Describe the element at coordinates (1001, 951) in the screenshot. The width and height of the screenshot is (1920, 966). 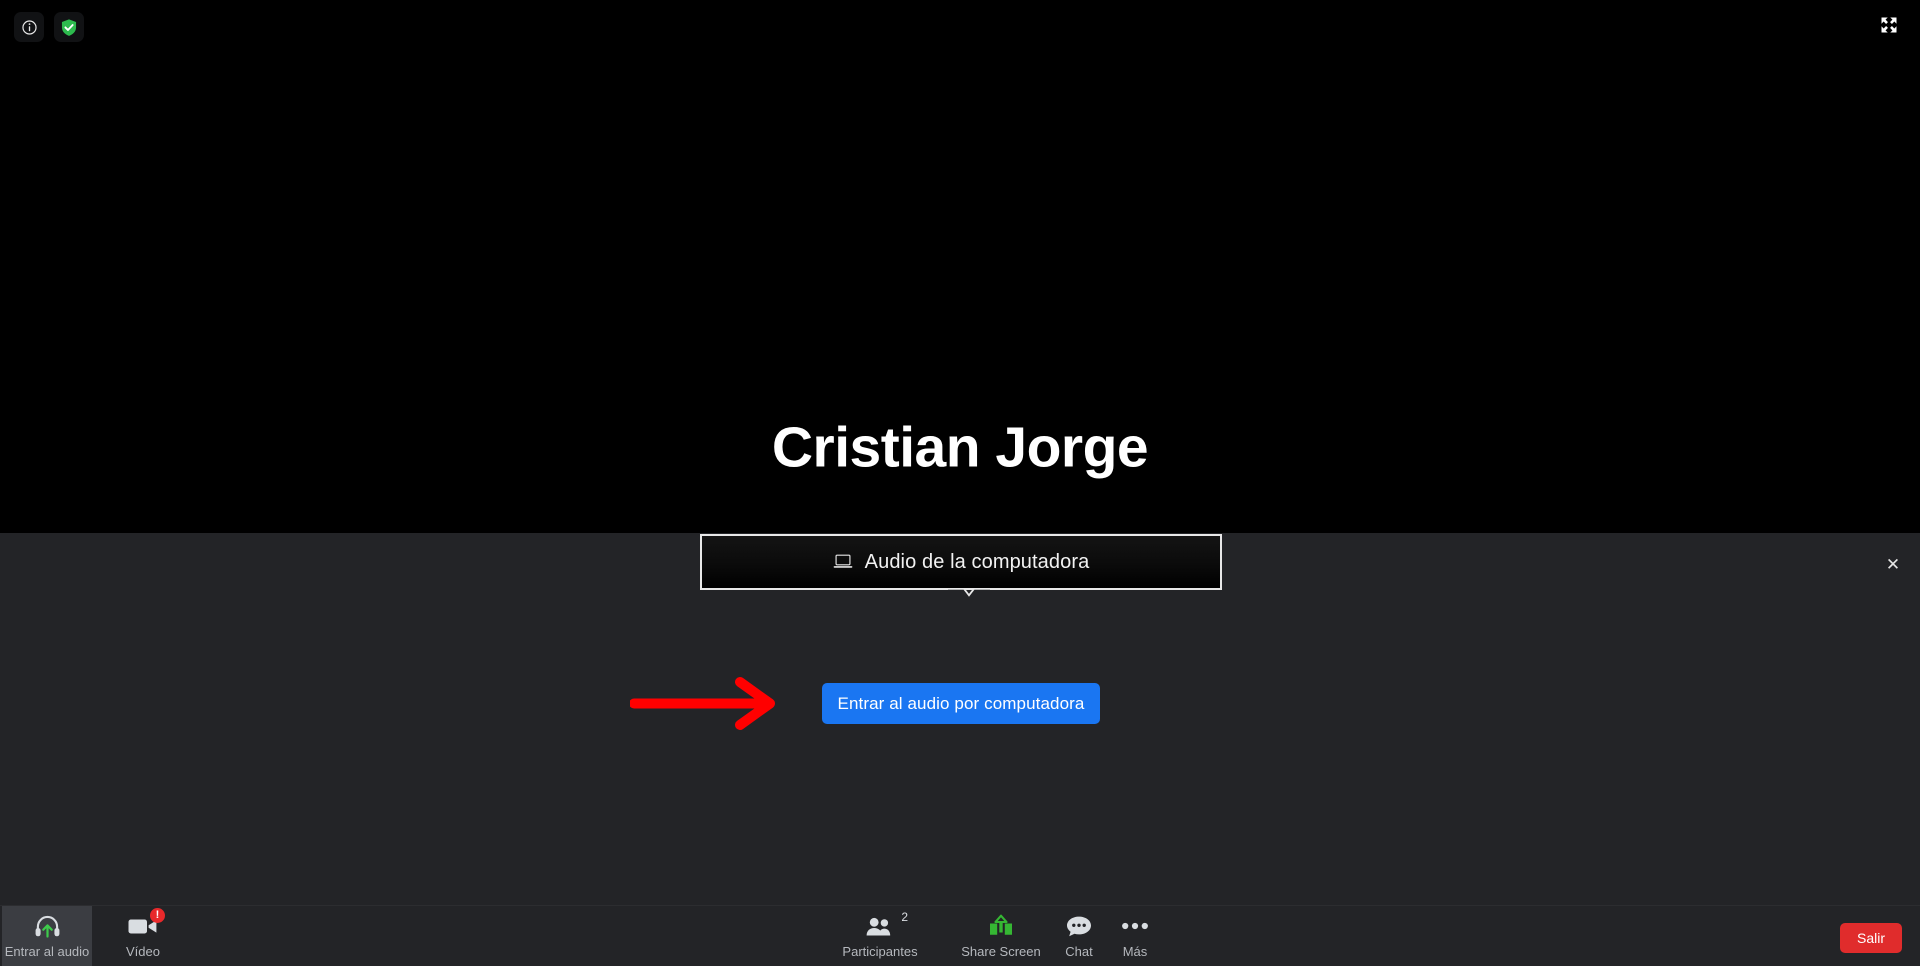
I see `toolbar-label-share-screen: Share Screen` at that location.